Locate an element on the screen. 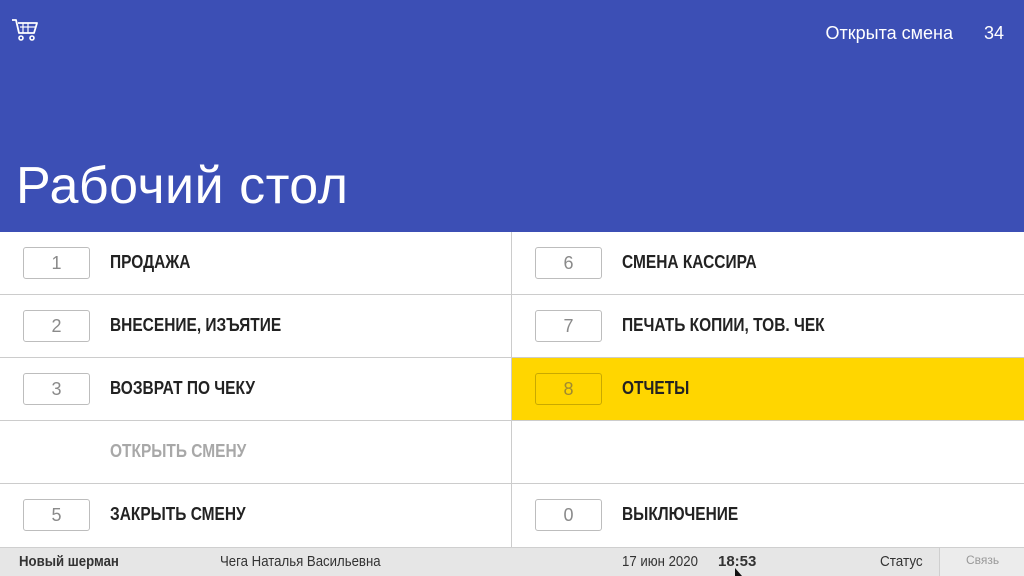  menu-item-reports: 8 ОТЧЕТЫ is located at coordinates (768, 389).